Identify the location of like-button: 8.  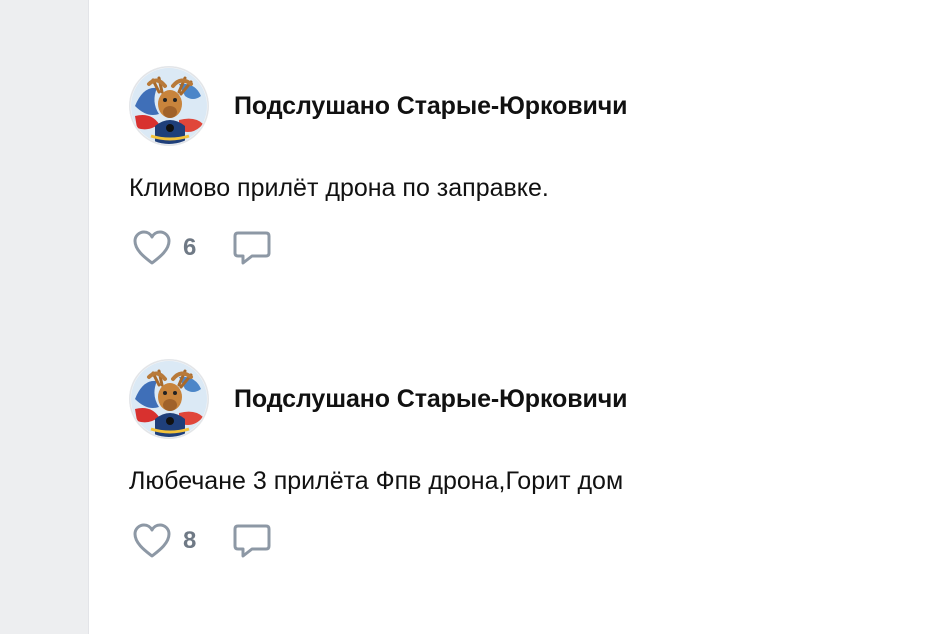
(163, 541).